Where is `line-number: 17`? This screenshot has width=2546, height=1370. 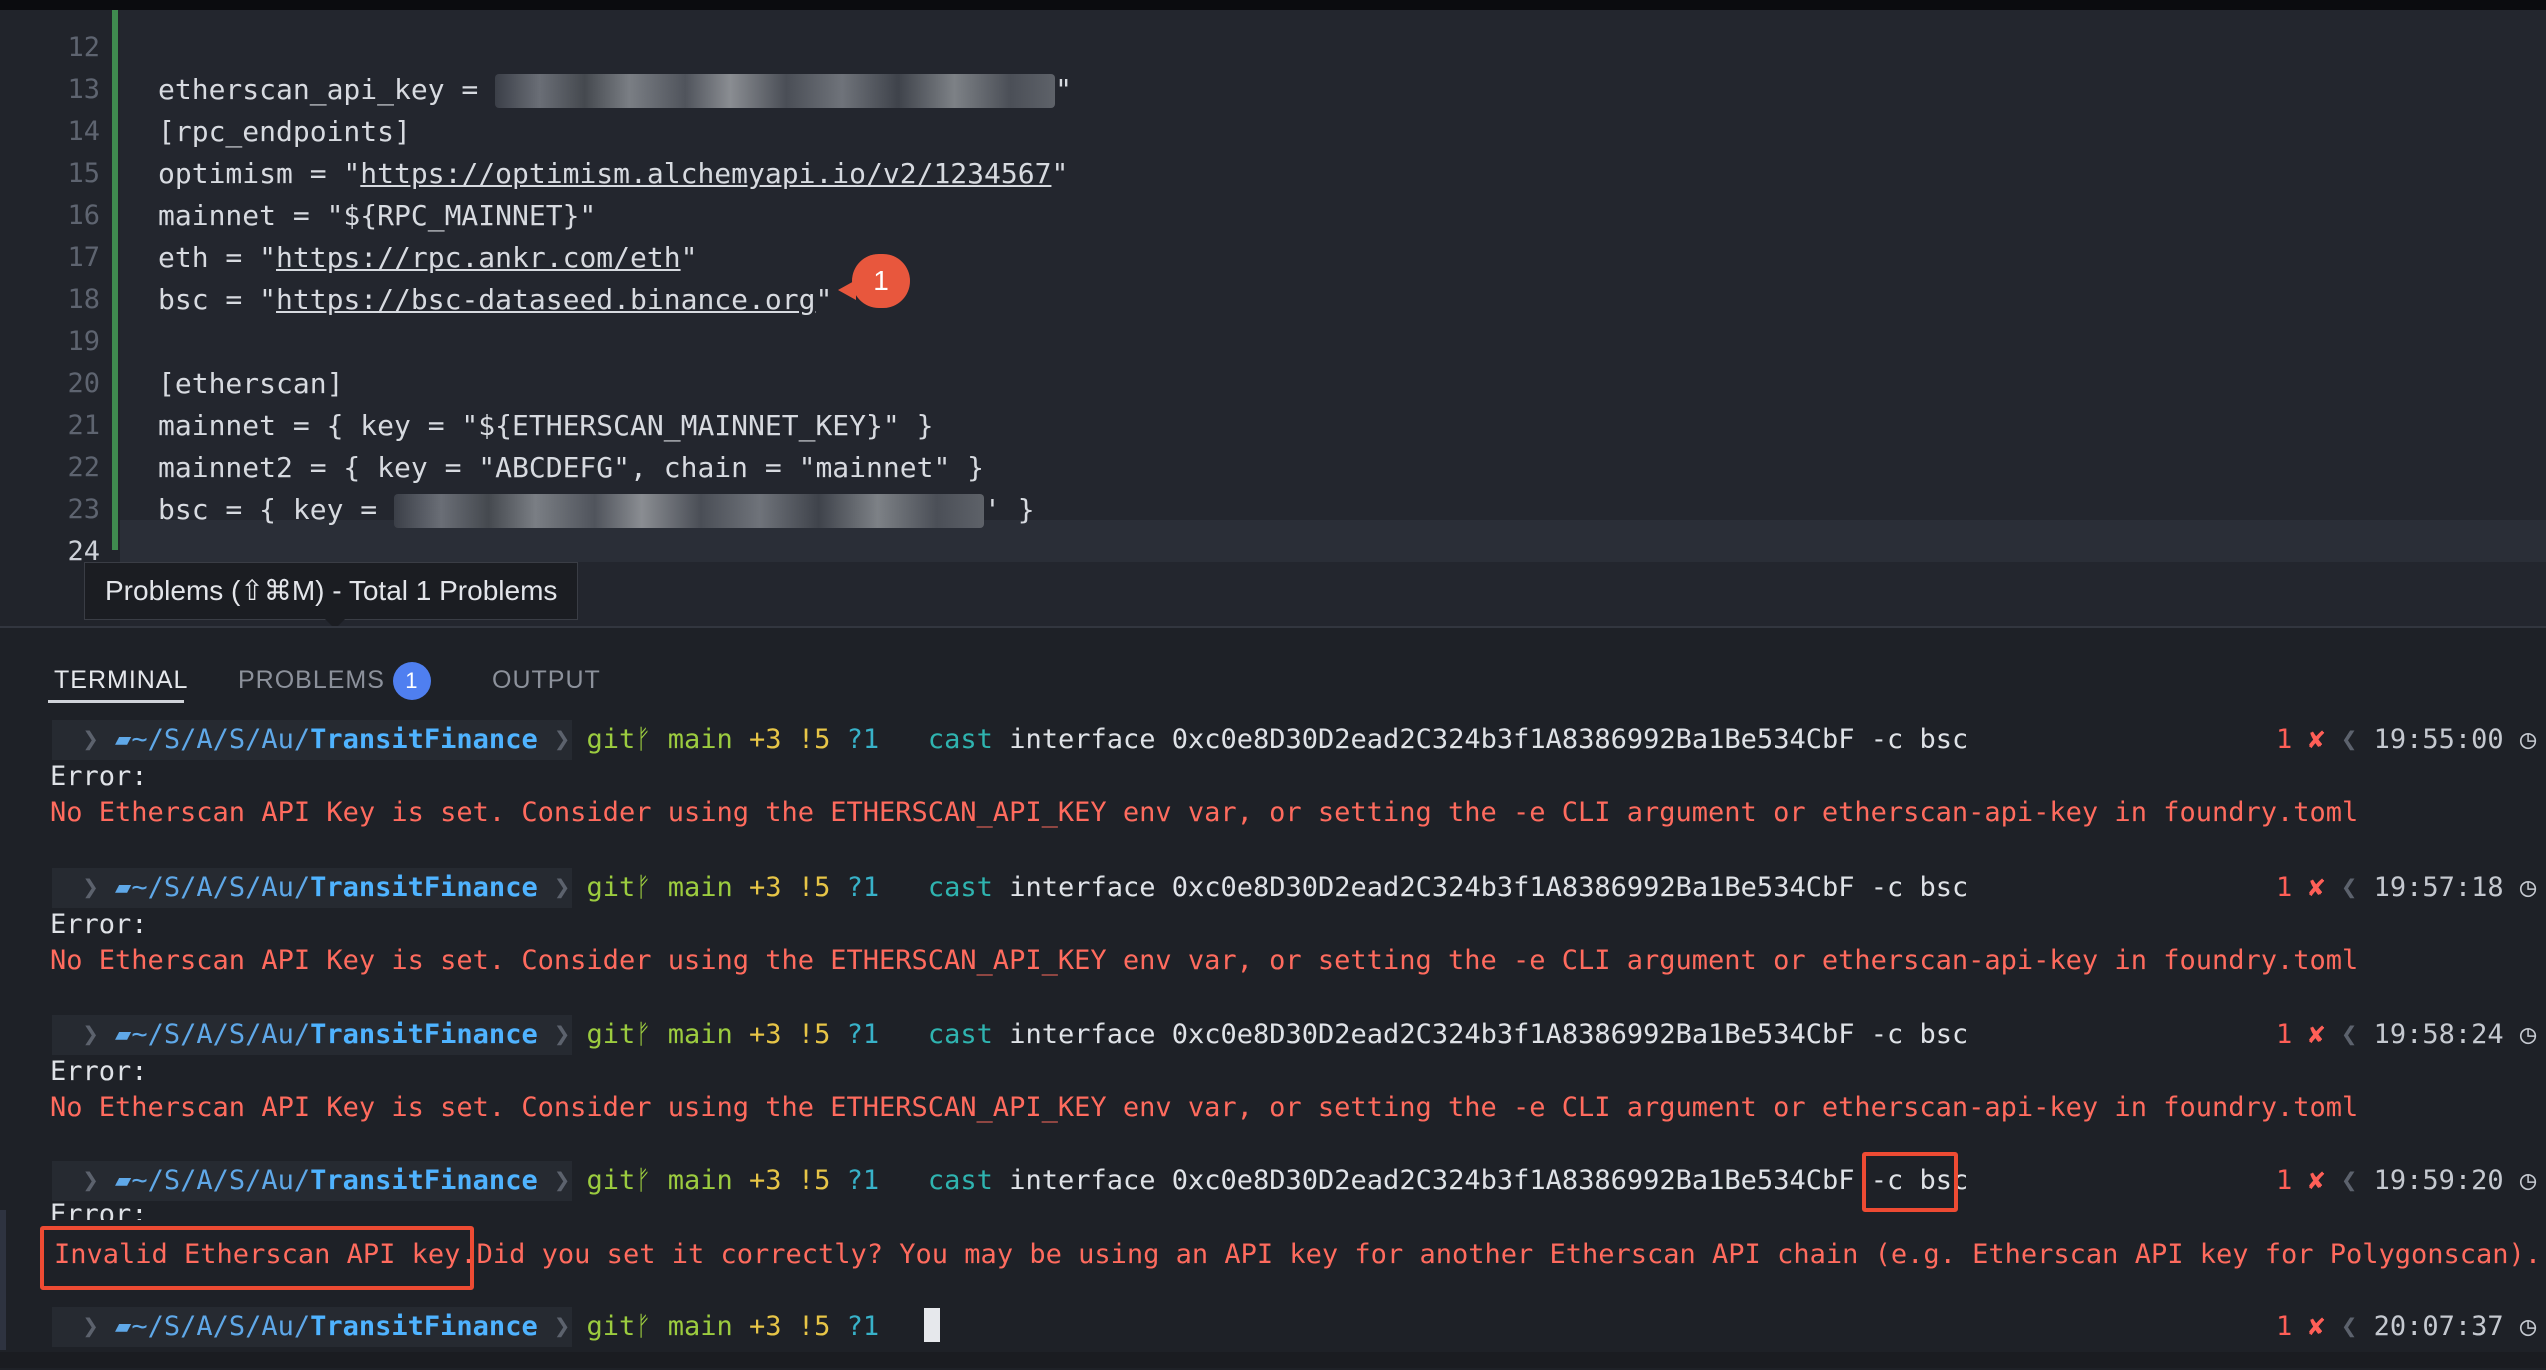 line-number: 17 is located at coordinates (83, 257).